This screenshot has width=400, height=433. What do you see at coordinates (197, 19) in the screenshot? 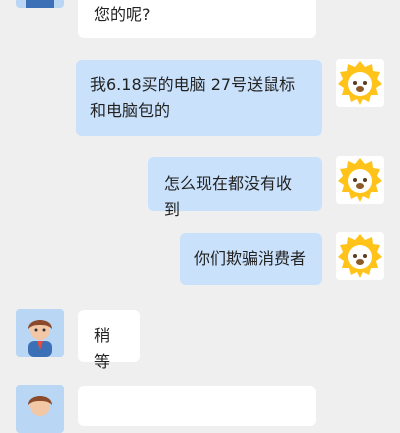
I see `message-bubble-agent: 您的呢?` at bounding box center [197, 19].